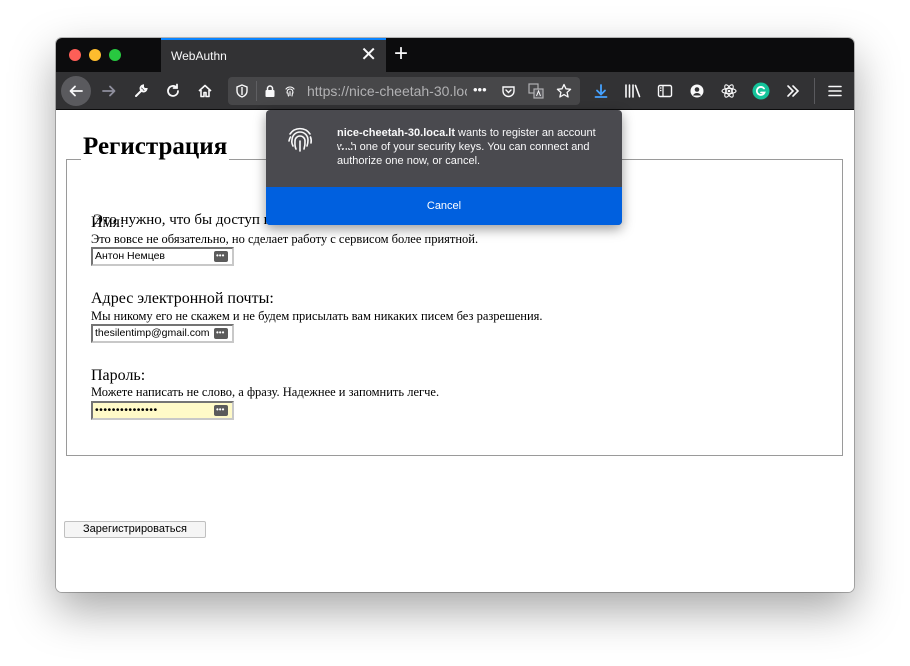 This screenshot has height=666, width=910. I want to click on minimize-window-button, so click(95, 55).